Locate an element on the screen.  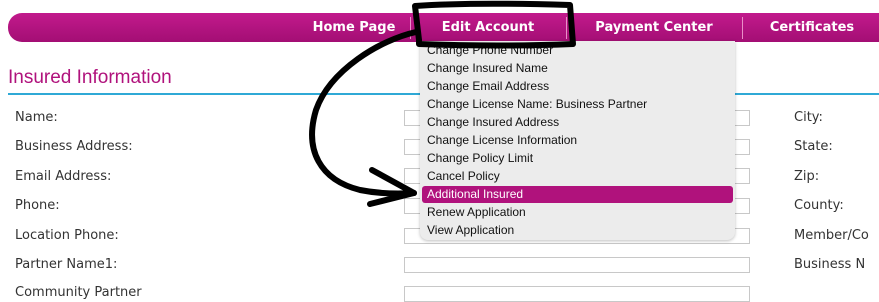
partner-name1-field is located at coordinates (577, 265).